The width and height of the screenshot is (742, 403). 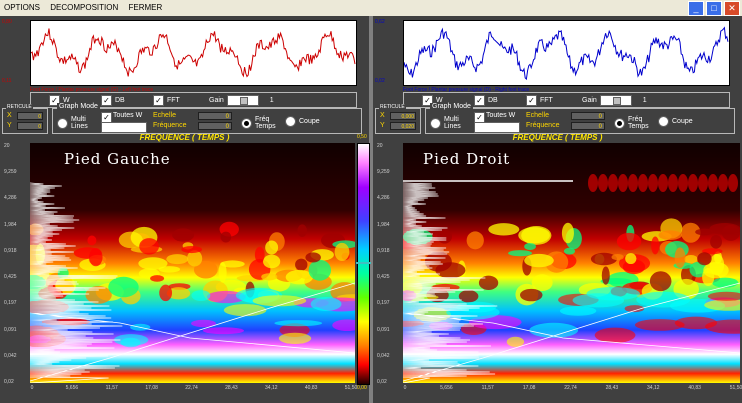 What do you see at coordinates (383, 198) in the screenshot?
I see `y-tick-label: 4,286` at bounding box center [383, 198].